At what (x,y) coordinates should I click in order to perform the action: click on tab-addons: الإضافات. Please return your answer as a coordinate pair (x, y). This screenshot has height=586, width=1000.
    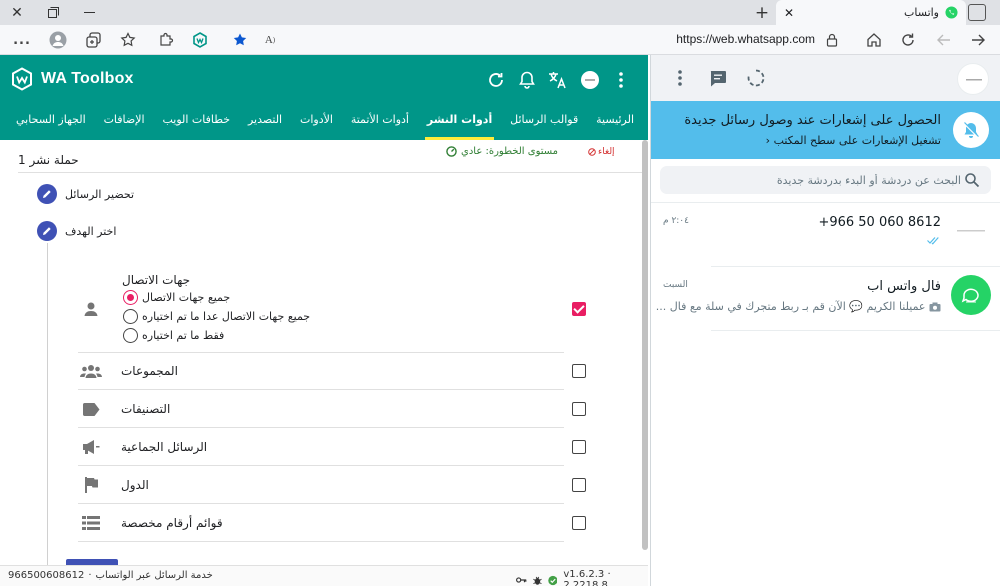
    Looking at the image, I should click on (124, 123).